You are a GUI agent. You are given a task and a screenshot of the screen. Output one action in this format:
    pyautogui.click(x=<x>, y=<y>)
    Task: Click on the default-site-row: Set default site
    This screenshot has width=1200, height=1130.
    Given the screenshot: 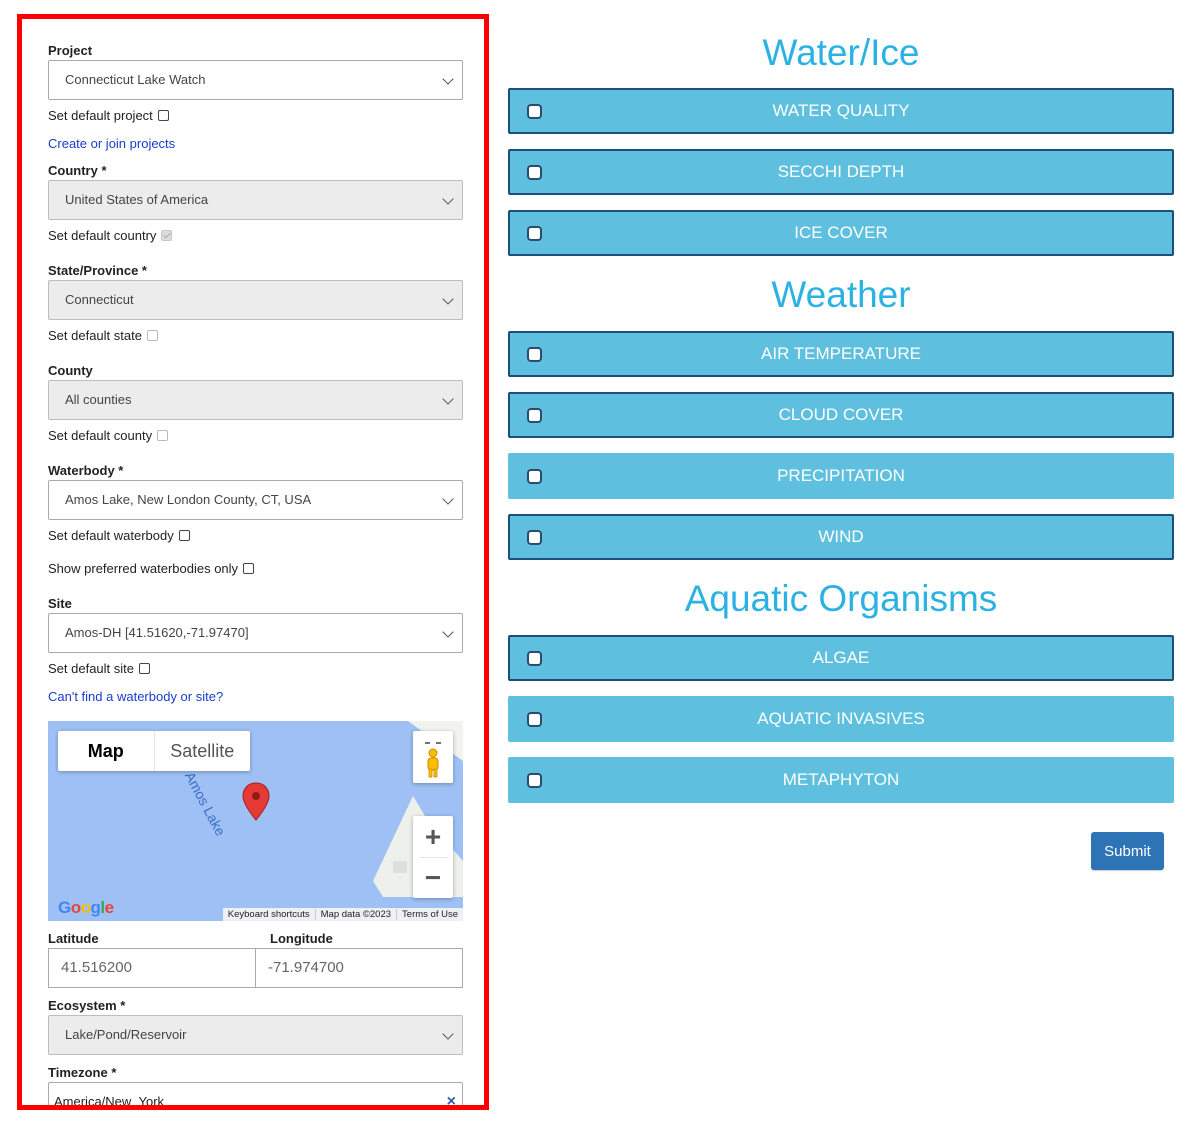 What is the action you would take?
    pyautogui.click(x=99, y=668)
    